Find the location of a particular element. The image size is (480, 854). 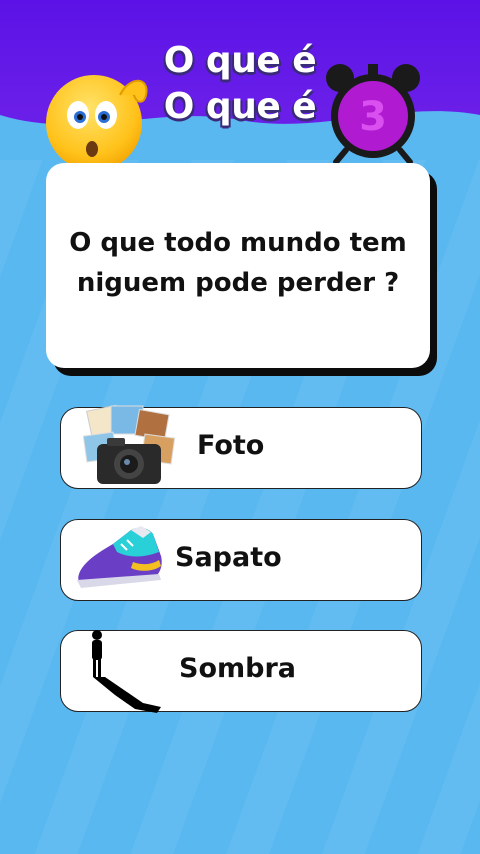

answer-label: Foto is located at coordinates (231, 445).